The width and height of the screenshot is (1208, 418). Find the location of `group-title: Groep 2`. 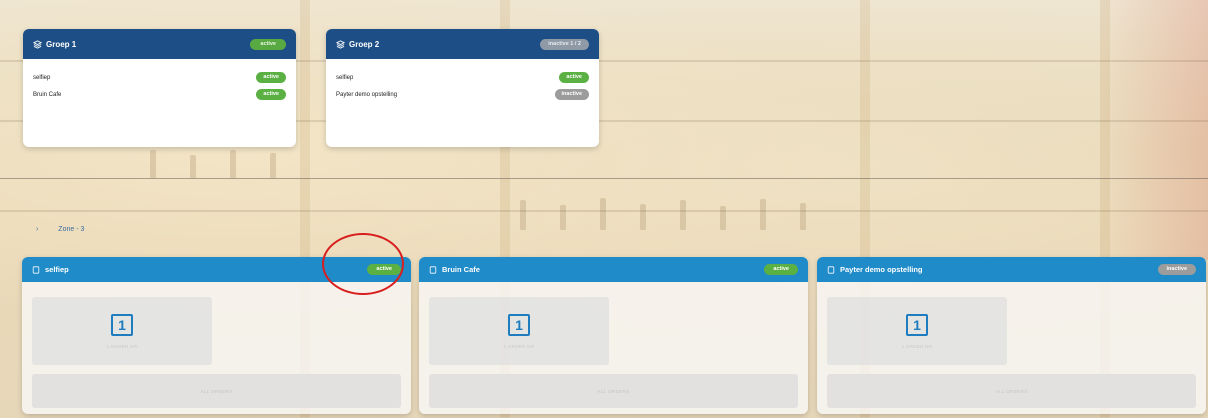

group-title: Groep 2 is located at coordinates (364, 44).